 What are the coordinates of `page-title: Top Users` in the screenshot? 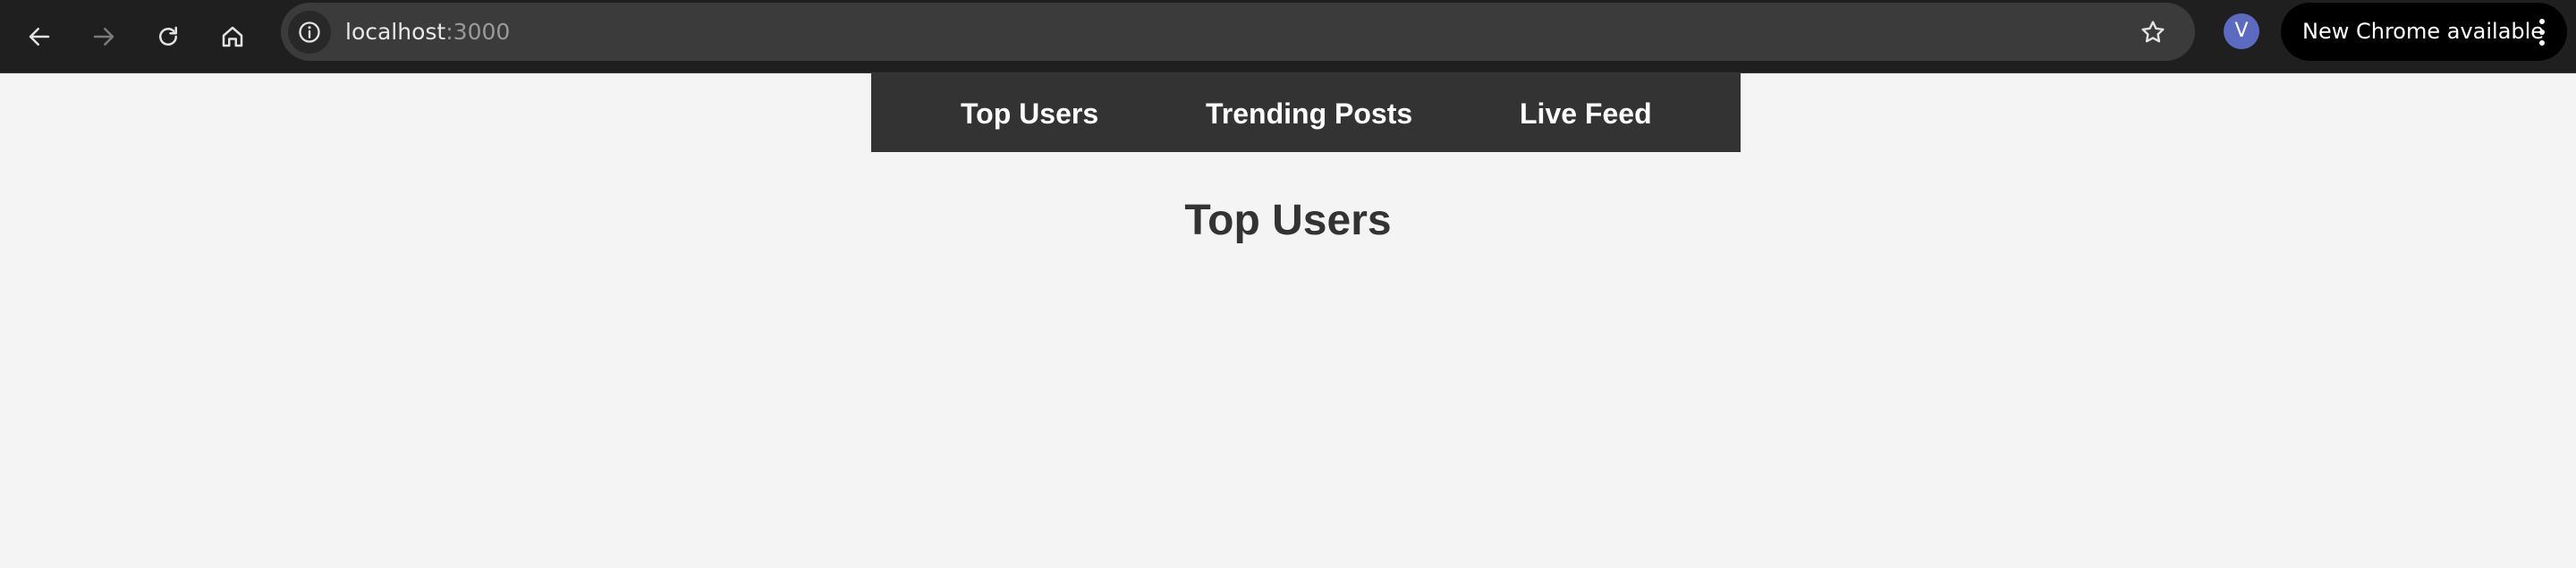 It's located at (1288, 220).